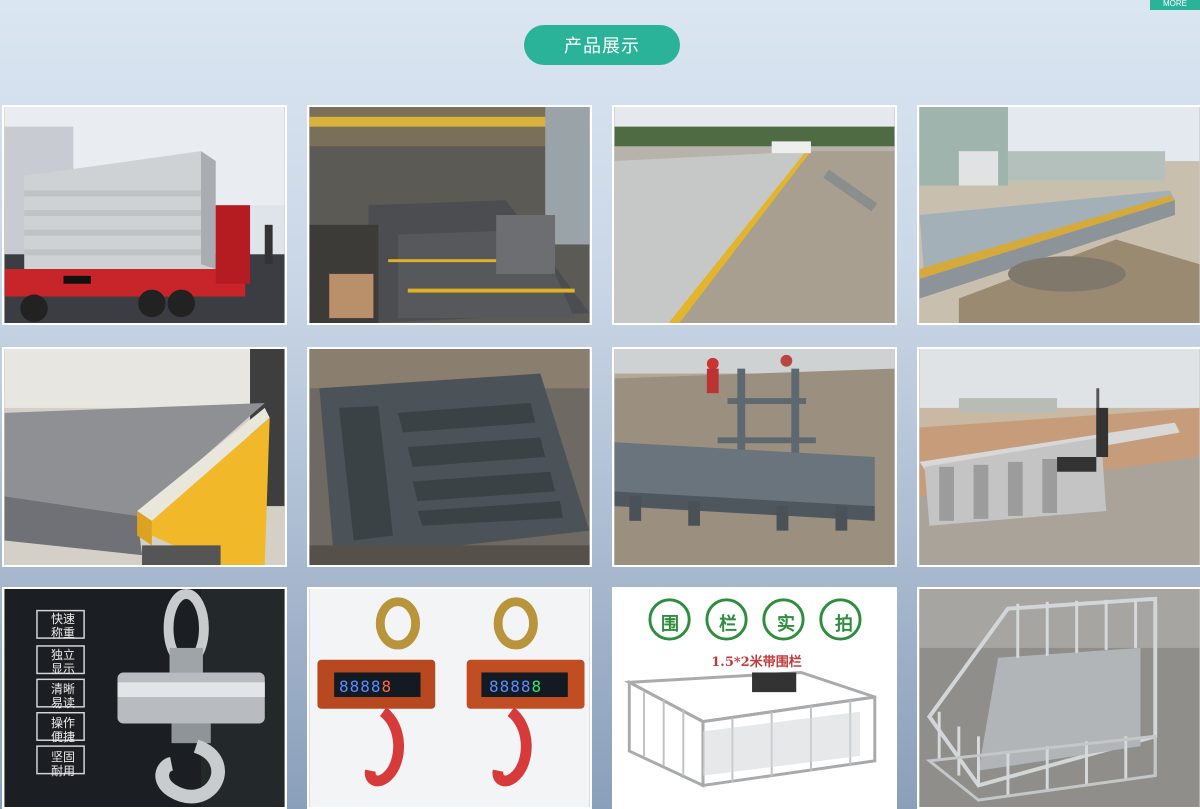 Image resolution: width=1200 pixels, height=809 pixels. Describe the element at coordinates (516, 686) in the screenshot. I see `digital-display-2: 88888` at that location.